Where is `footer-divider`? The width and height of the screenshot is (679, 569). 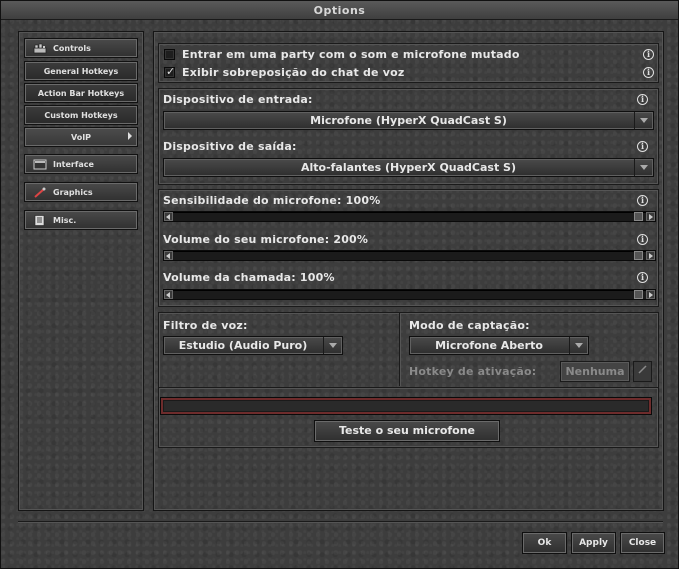
footer-divider is located at coordinates (340, 522).